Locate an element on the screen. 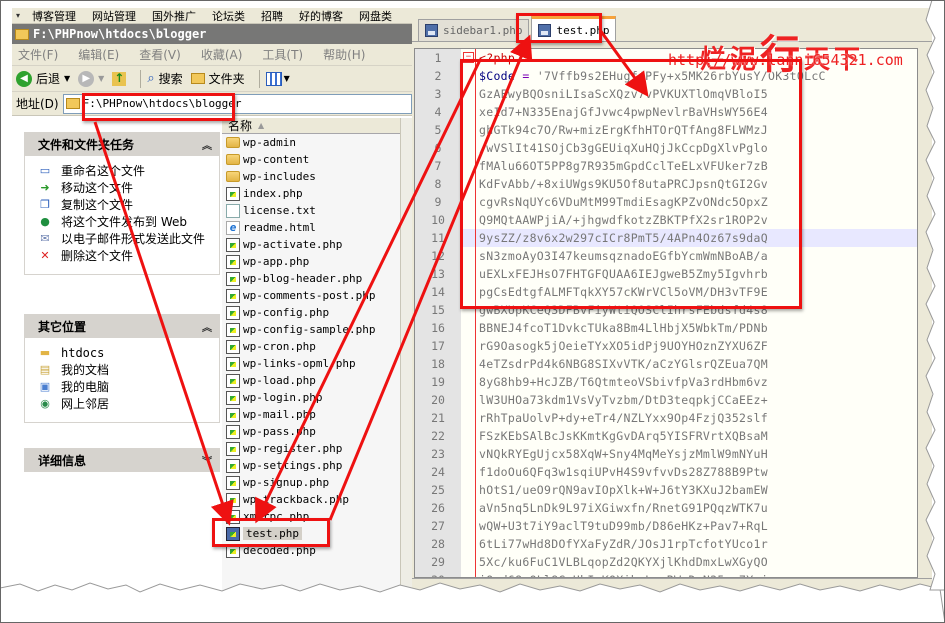 The image size is (945, 623). line-number: 22 is located at coordinates (438, 436).